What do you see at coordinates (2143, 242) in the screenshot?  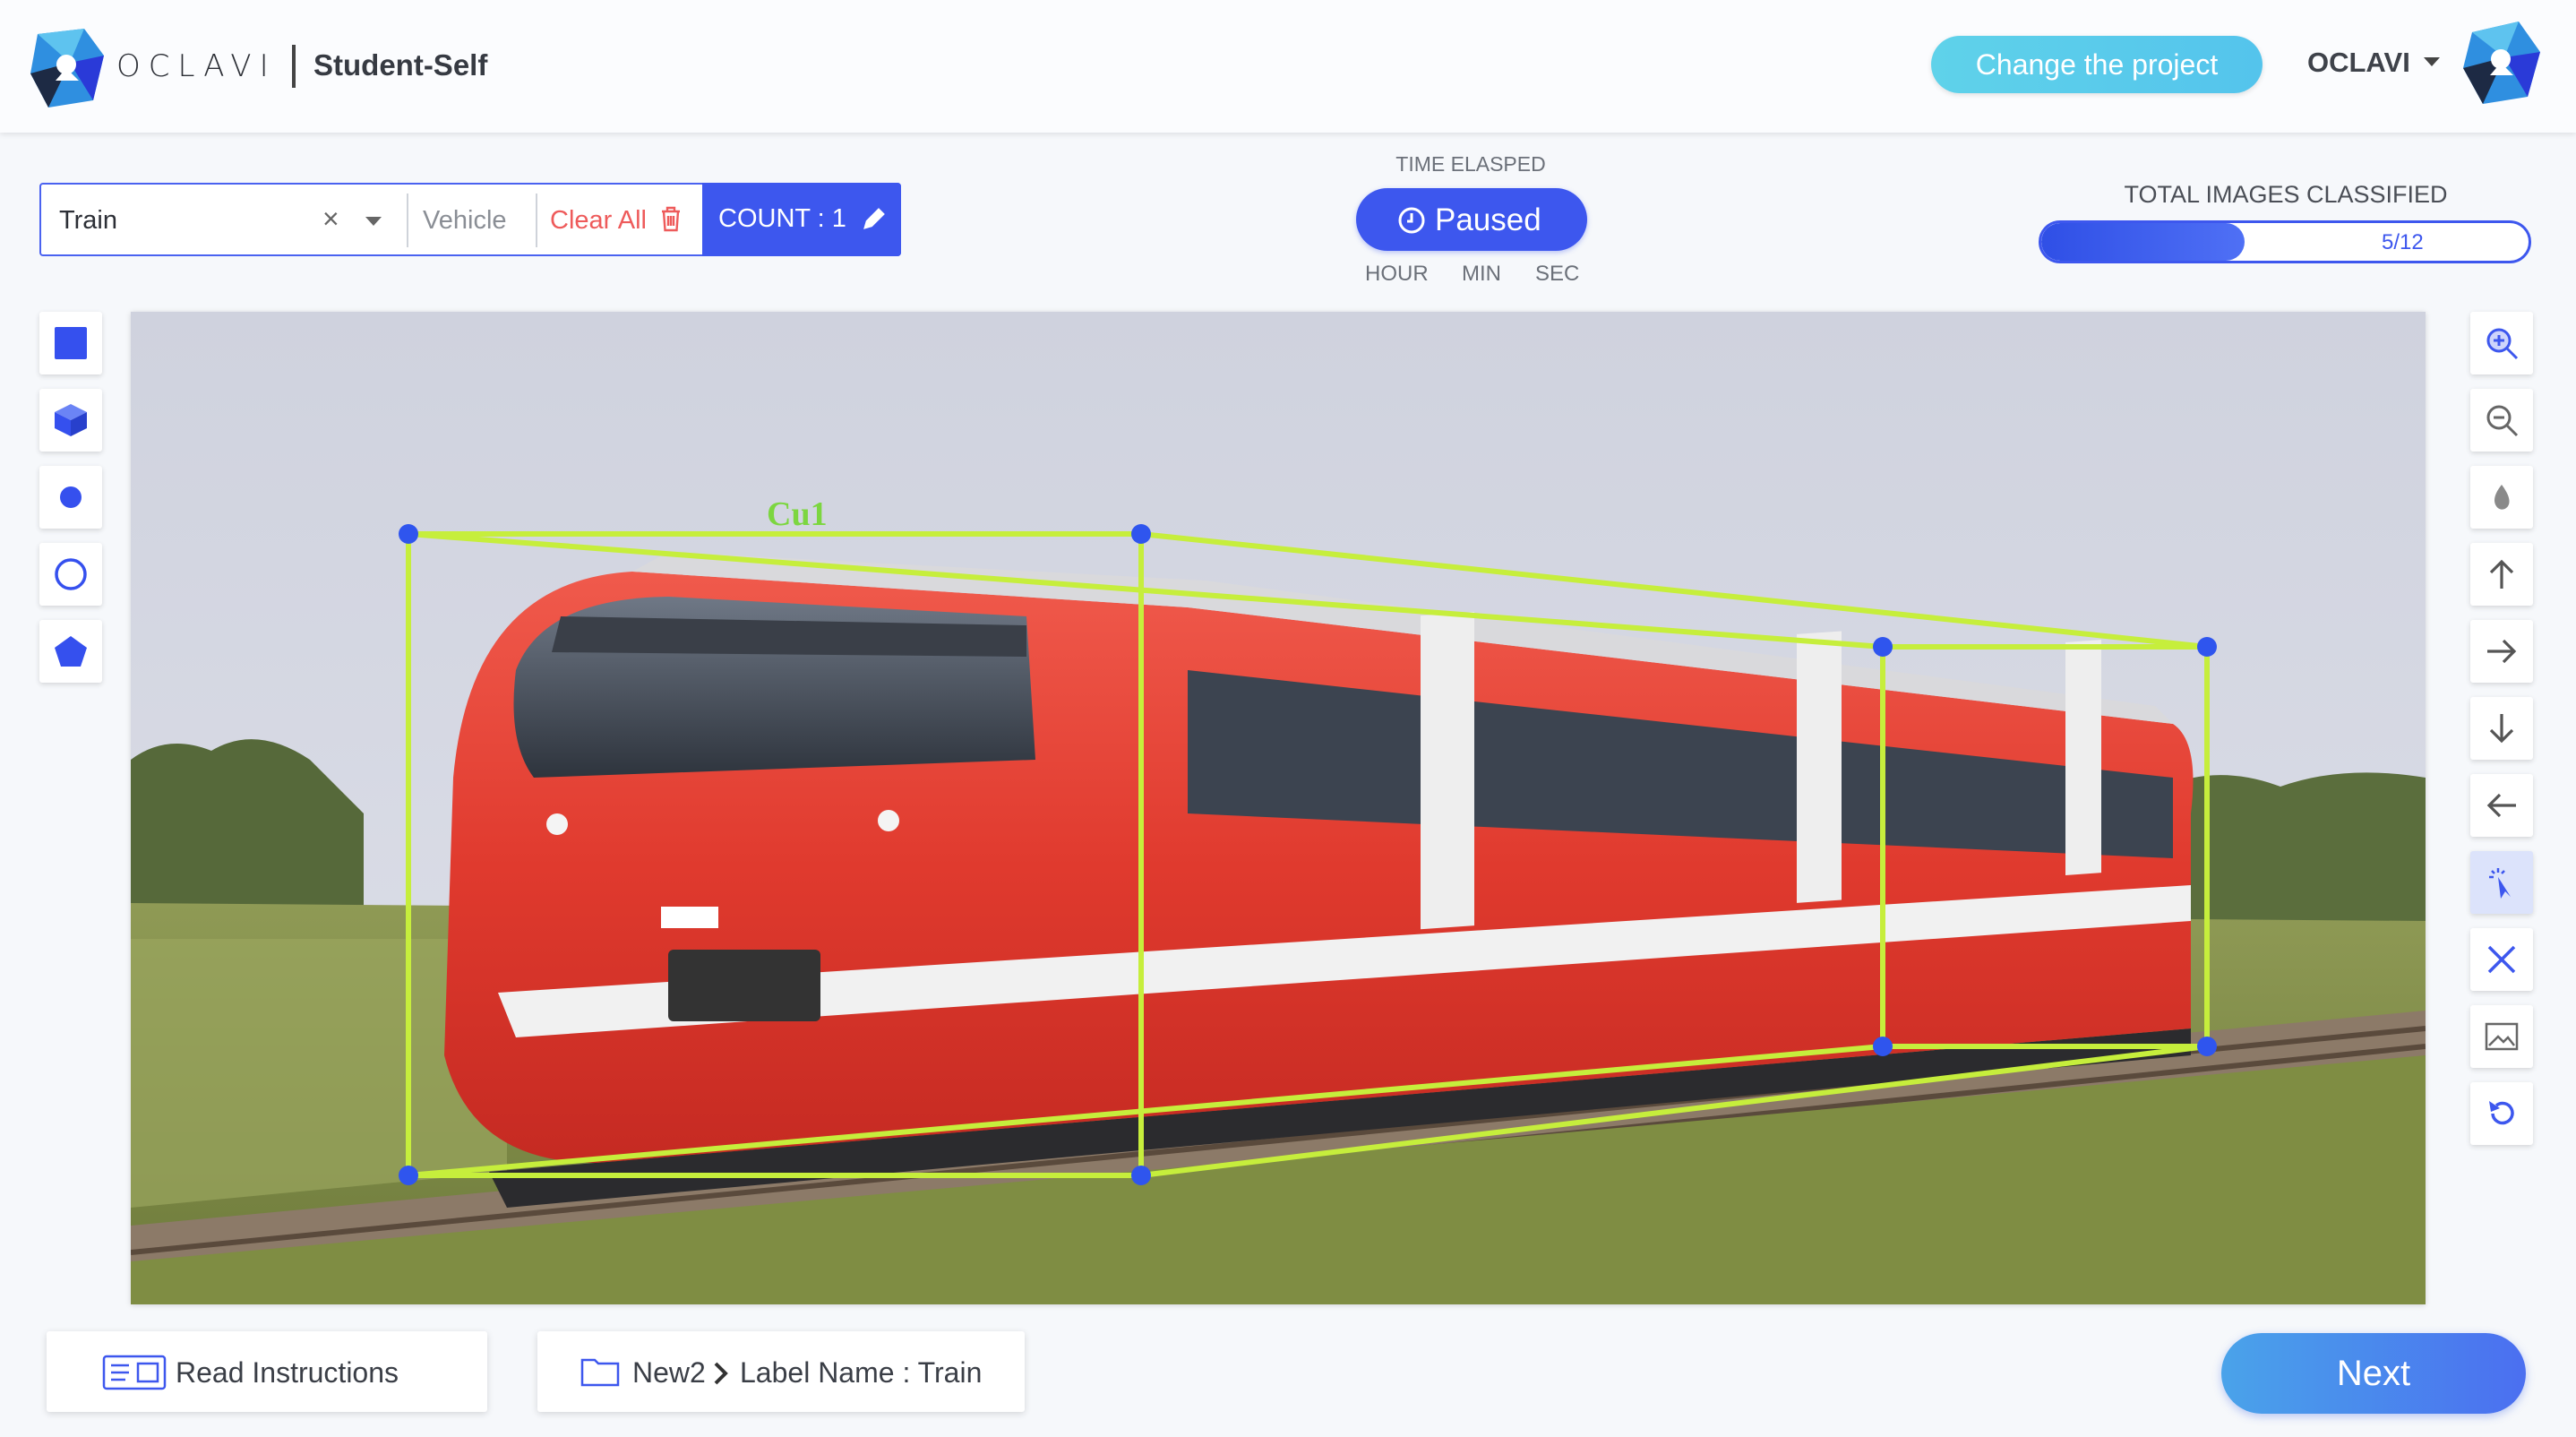 I see `progress-fill` at bounding box center [2143, 242].